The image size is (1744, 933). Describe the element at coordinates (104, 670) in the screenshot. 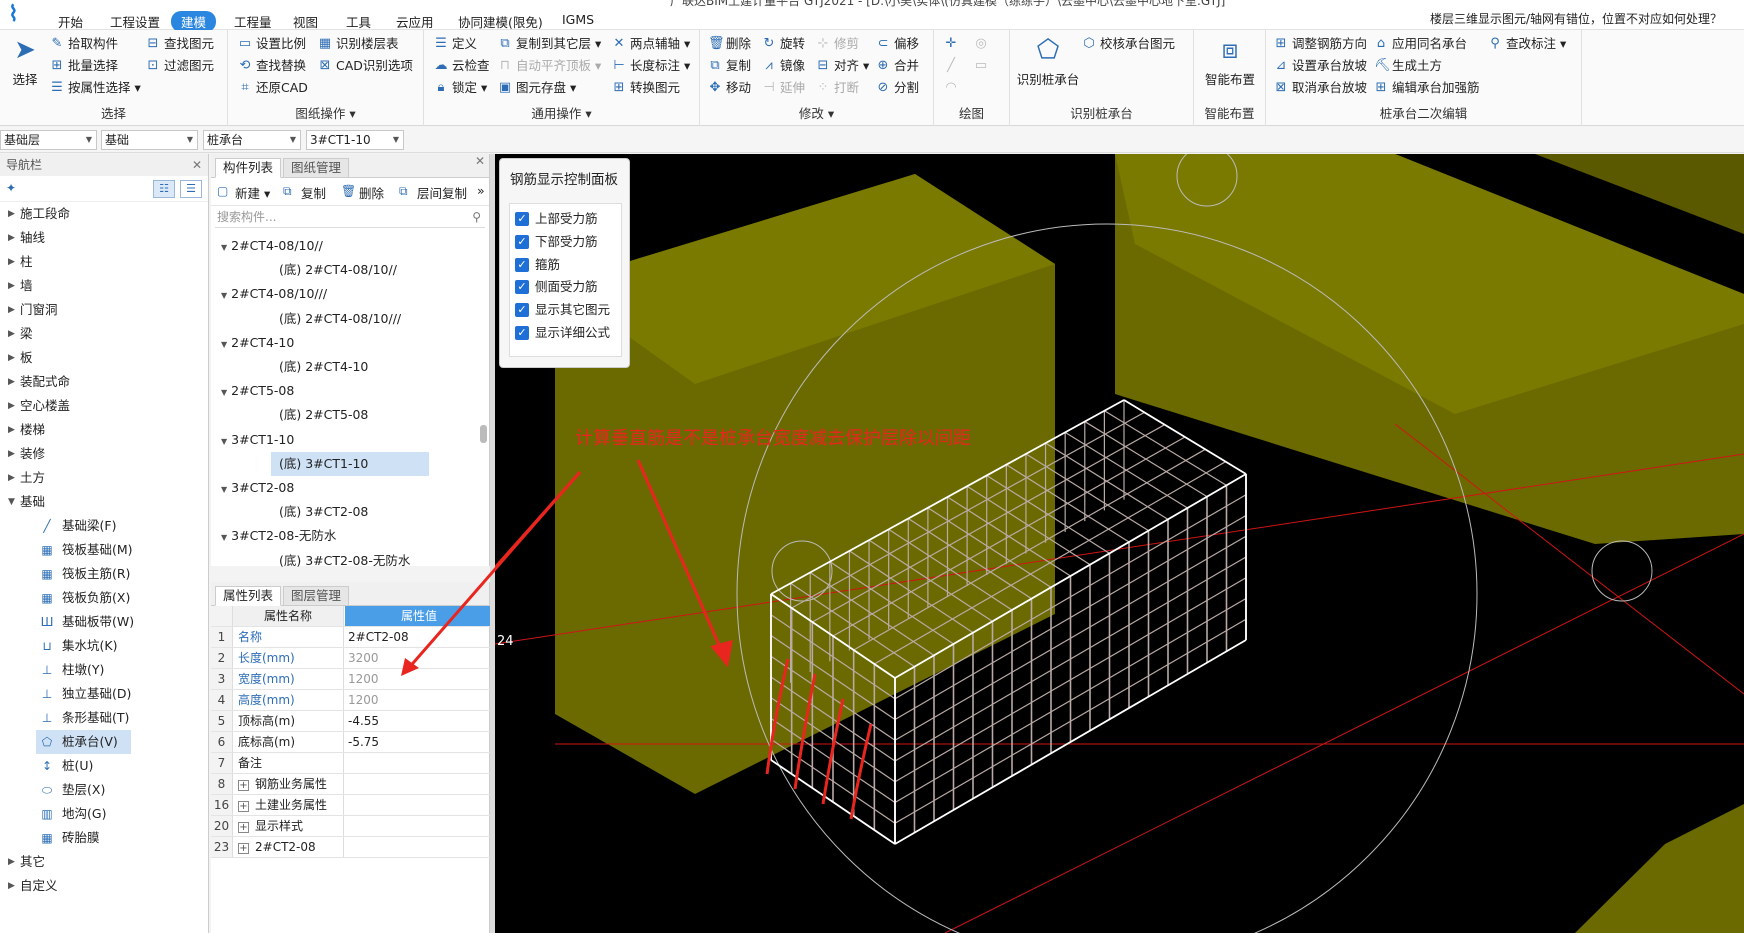

I see `nav-subitem: ⊥ 柱墩(Y)` at that location.